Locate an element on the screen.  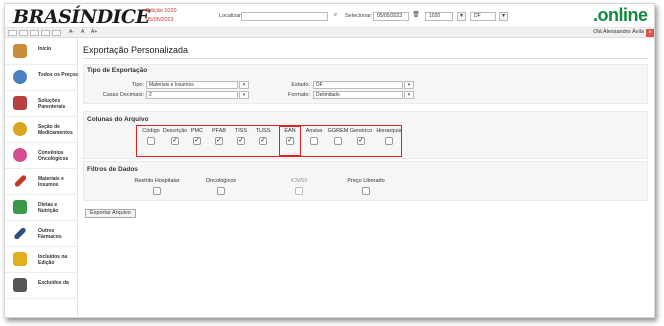
home-icon is located at coordinates (20, 51).